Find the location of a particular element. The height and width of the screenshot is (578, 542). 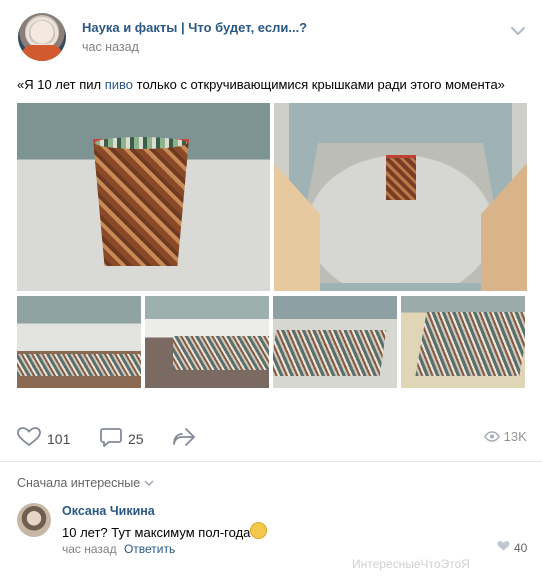

comment-sort-dropdown: Сначала интересные is located at coordinates (85, 483).